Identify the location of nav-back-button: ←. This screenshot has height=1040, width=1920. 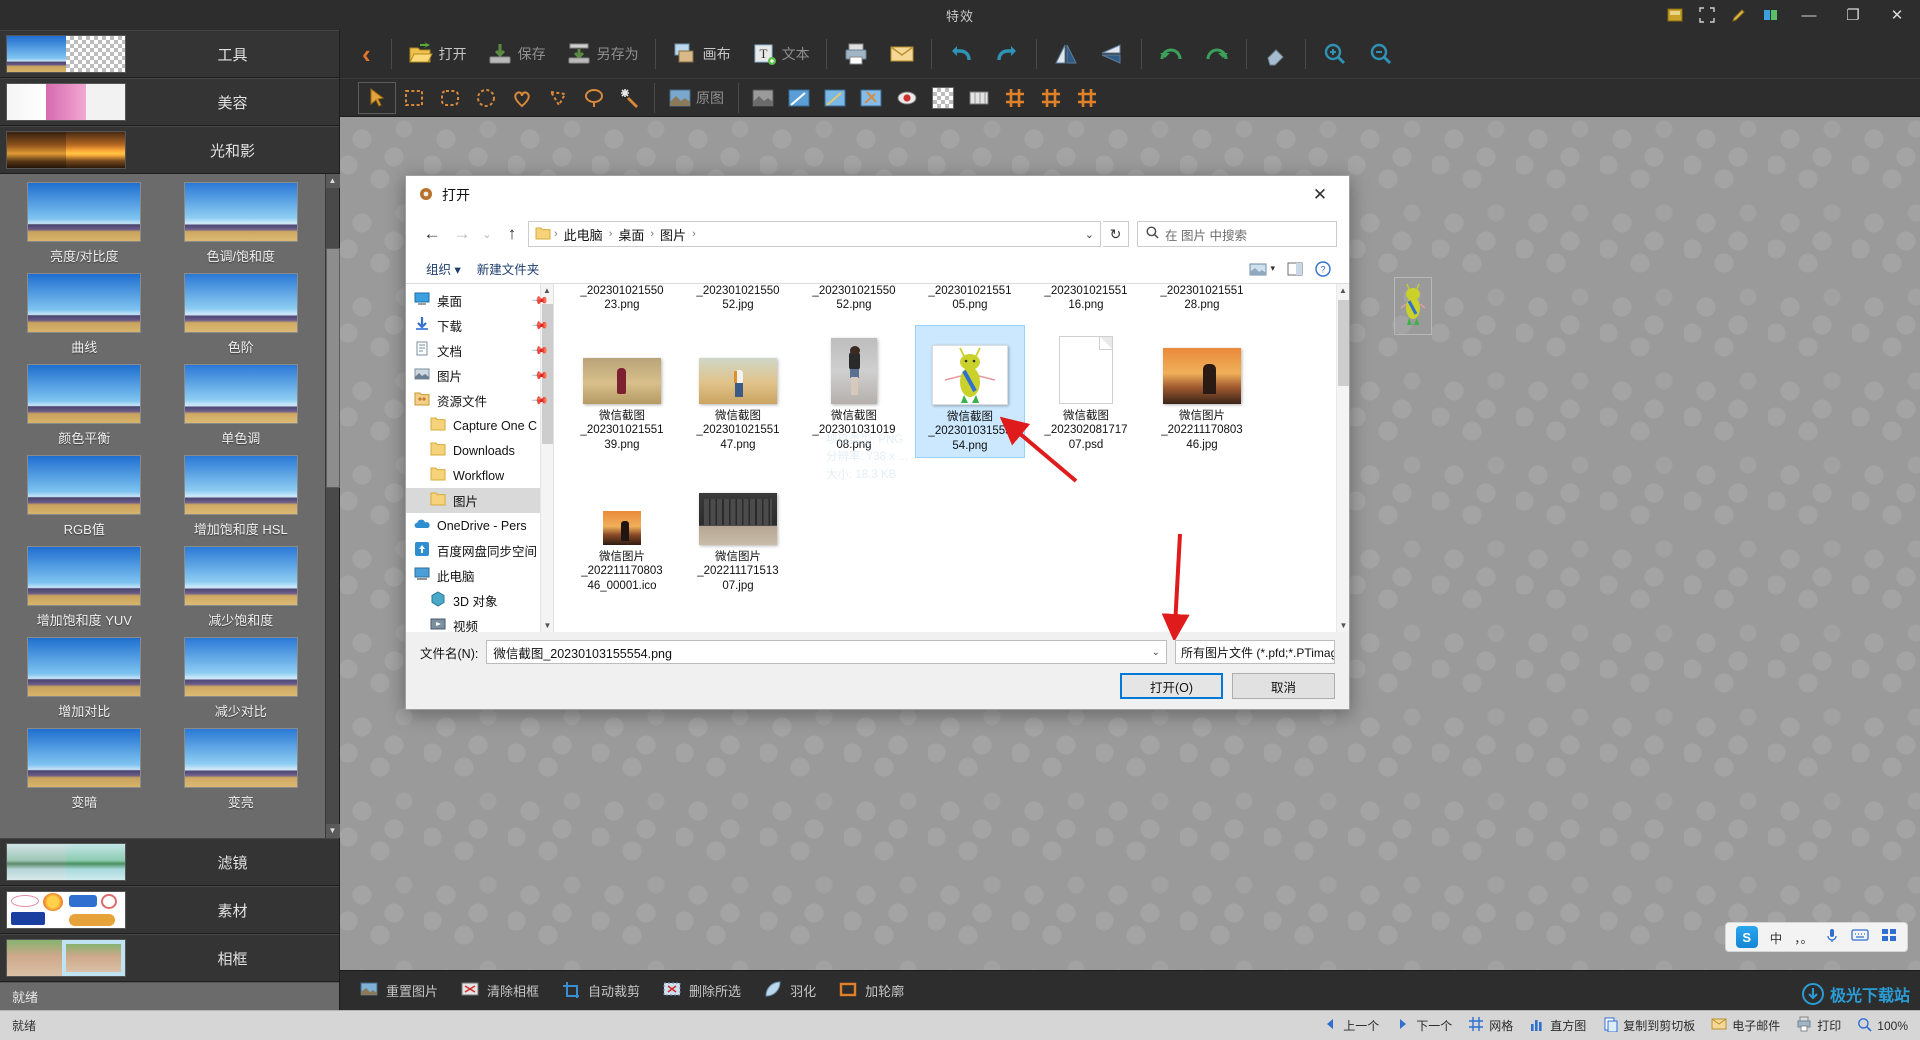
(432, 234).